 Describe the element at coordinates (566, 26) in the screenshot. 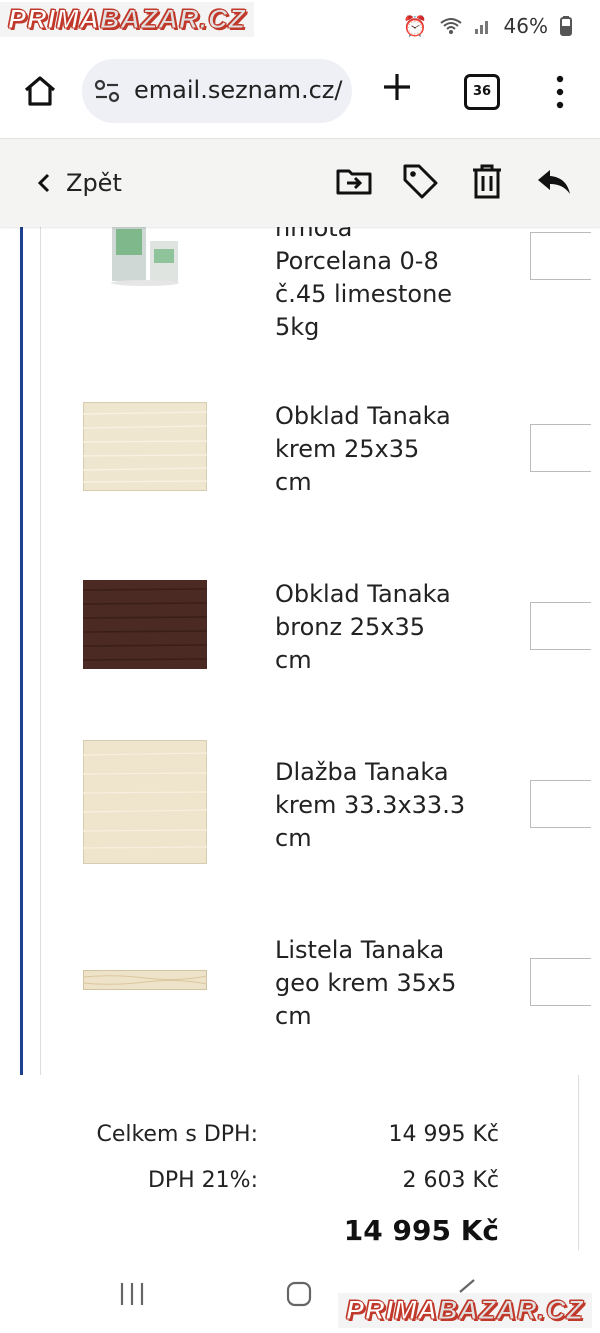

I see `battery-icon` at that location.